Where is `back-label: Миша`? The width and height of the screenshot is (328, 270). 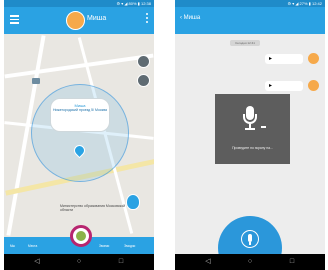 back-label: Миша is located at coordinates (192, 18).